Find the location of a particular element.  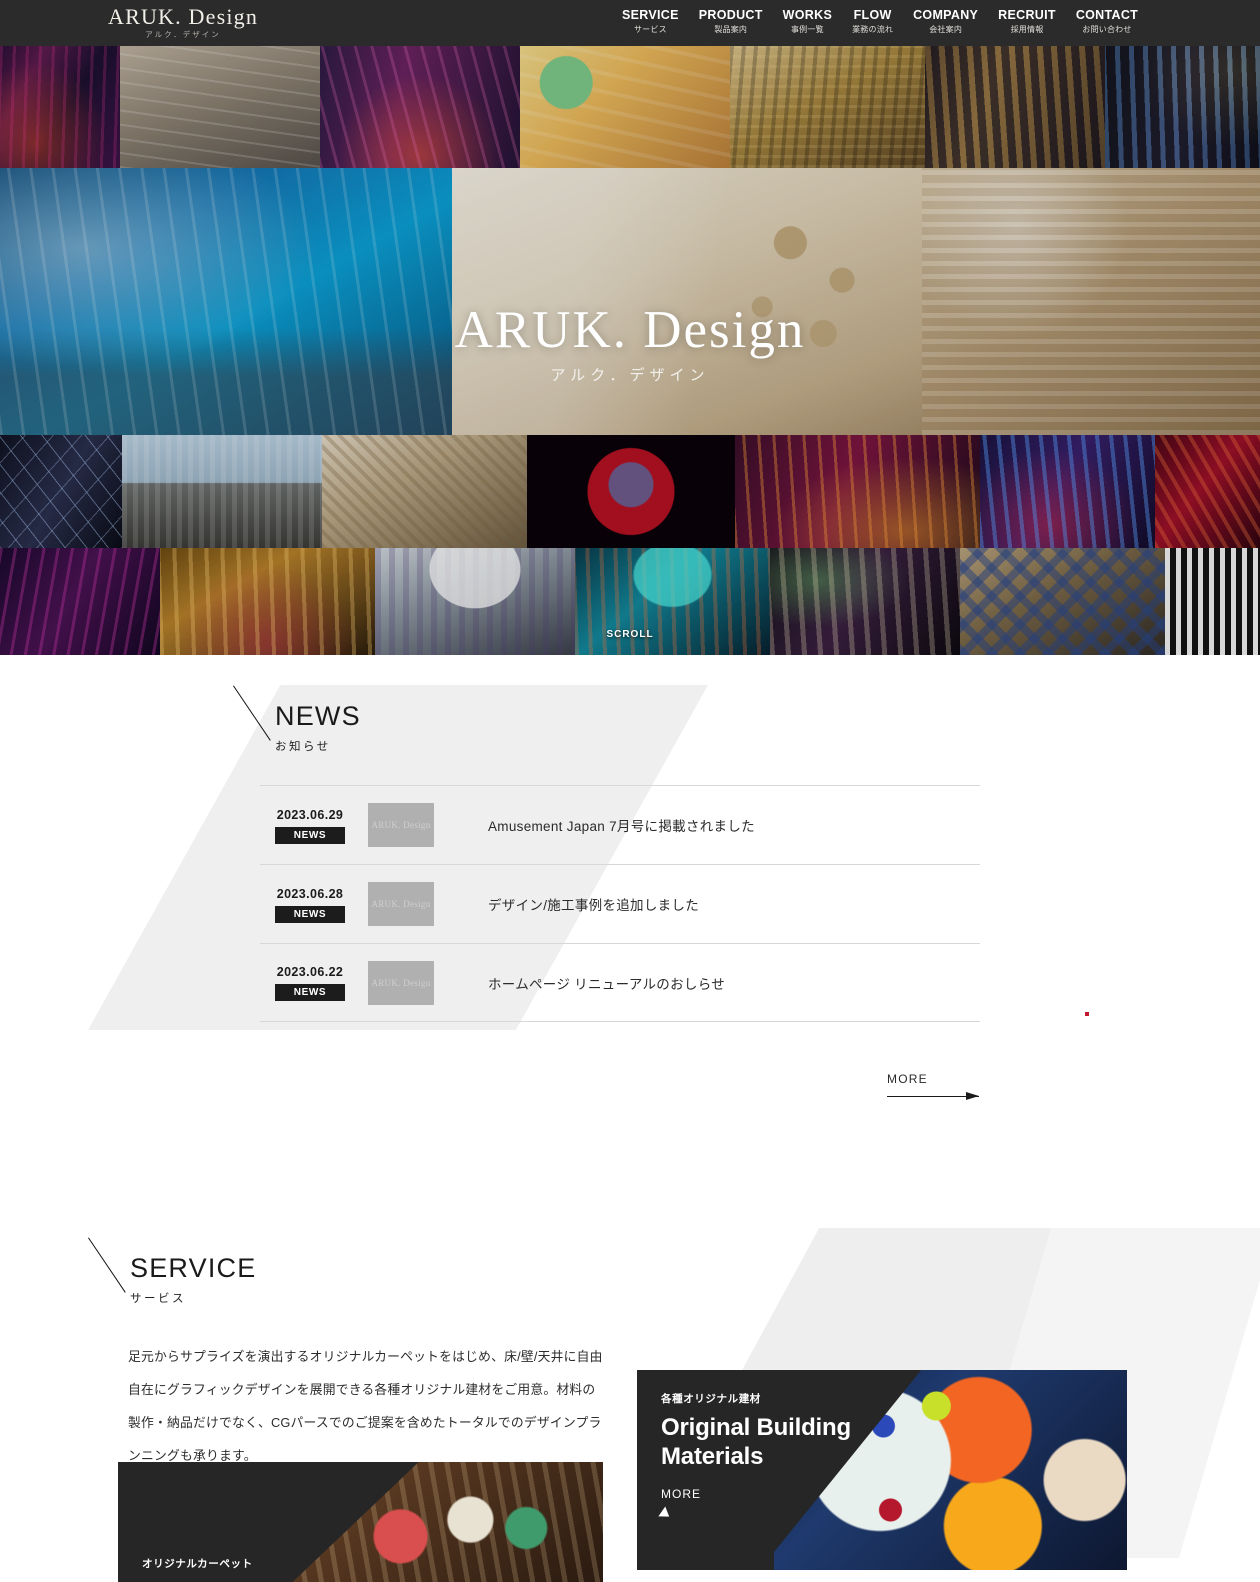

news-title: デザイン/施工事例を追加しました is located at coordinates (594, 905).